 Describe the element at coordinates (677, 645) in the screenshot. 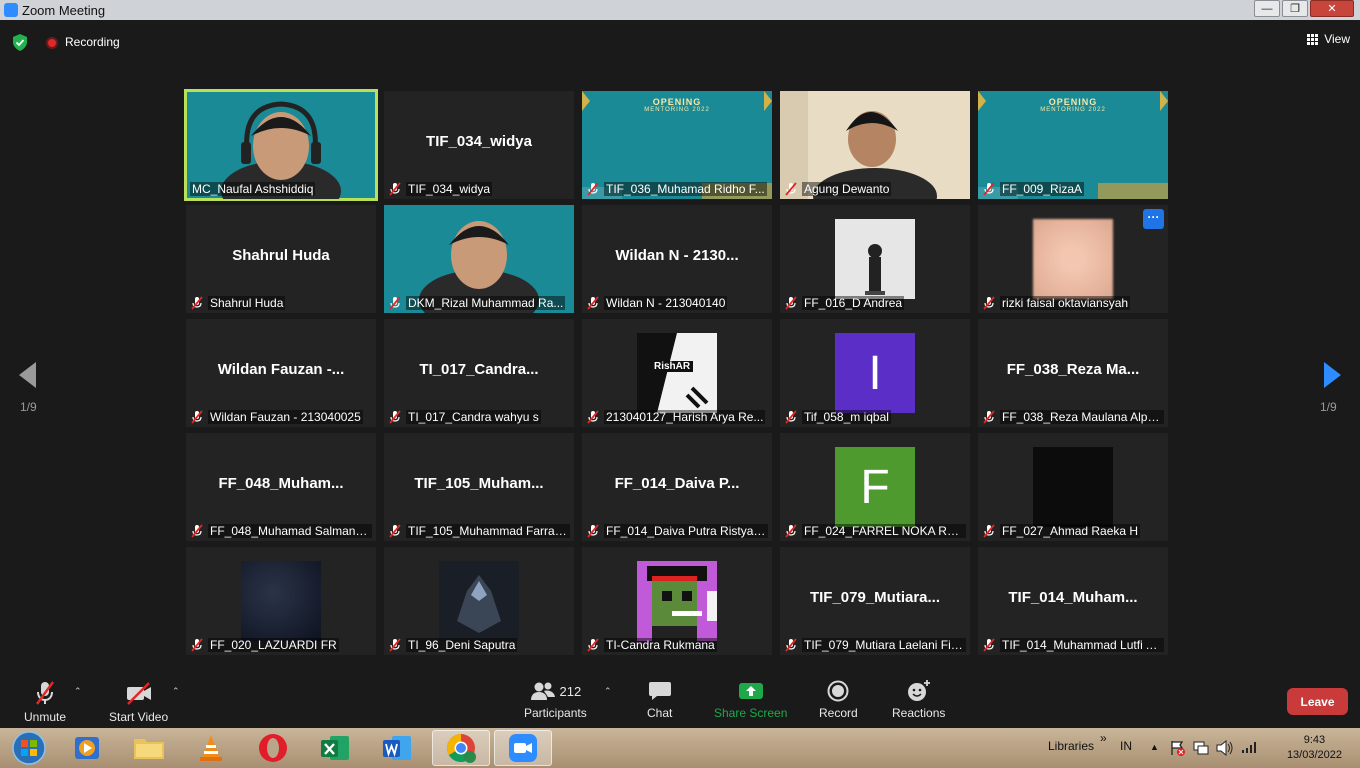

I see `participant-label-bar: TI-Candra Rukmana` at that location.